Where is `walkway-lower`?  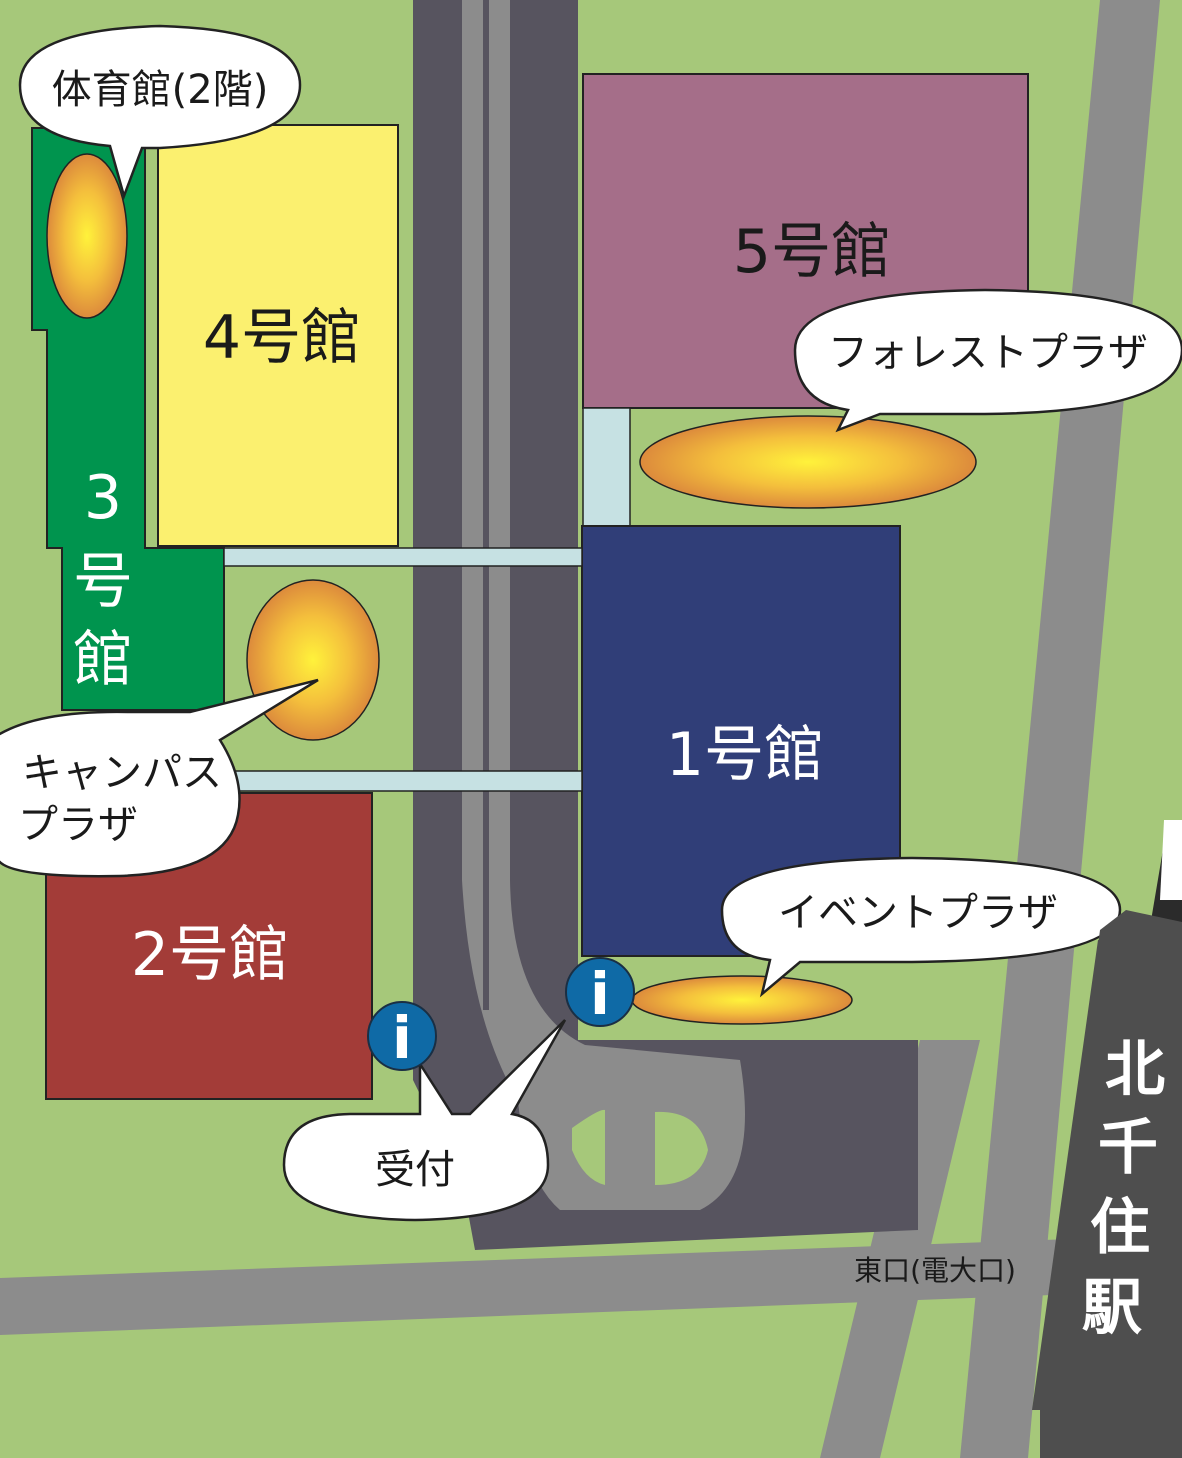
walkway-lower is located at coordinates (403, 781).